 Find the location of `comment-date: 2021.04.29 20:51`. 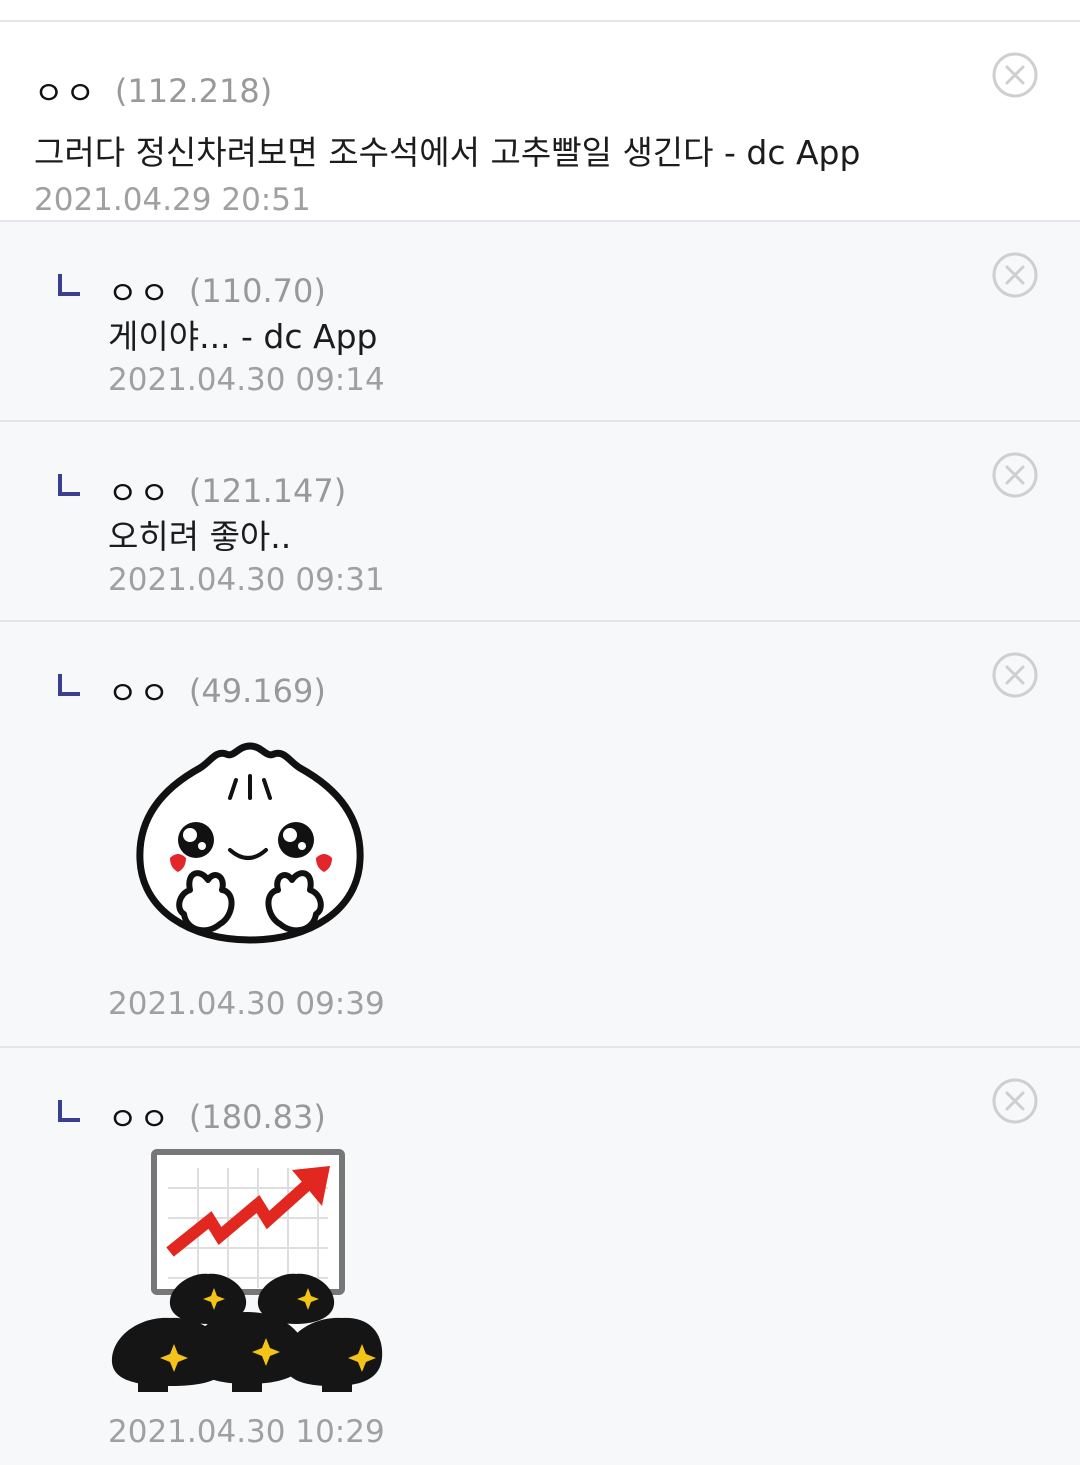

comment-date: 2021.04.29 20:51 is located at coordinates (172, 200).